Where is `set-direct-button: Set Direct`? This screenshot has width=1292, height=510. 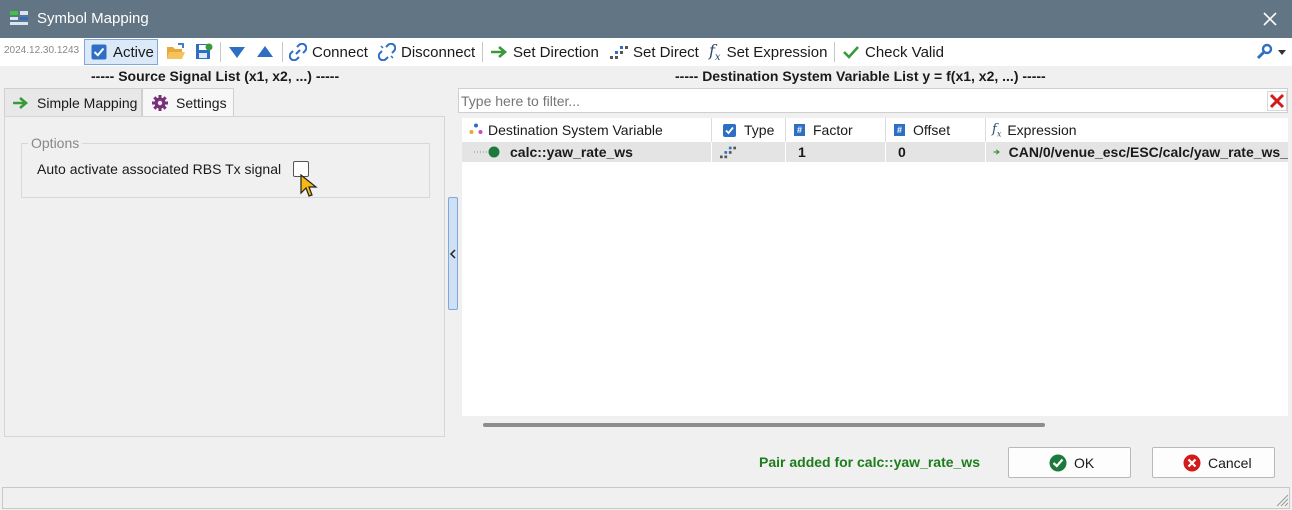
set-direct-button: Set Direct is located at coordinates (654, 52).